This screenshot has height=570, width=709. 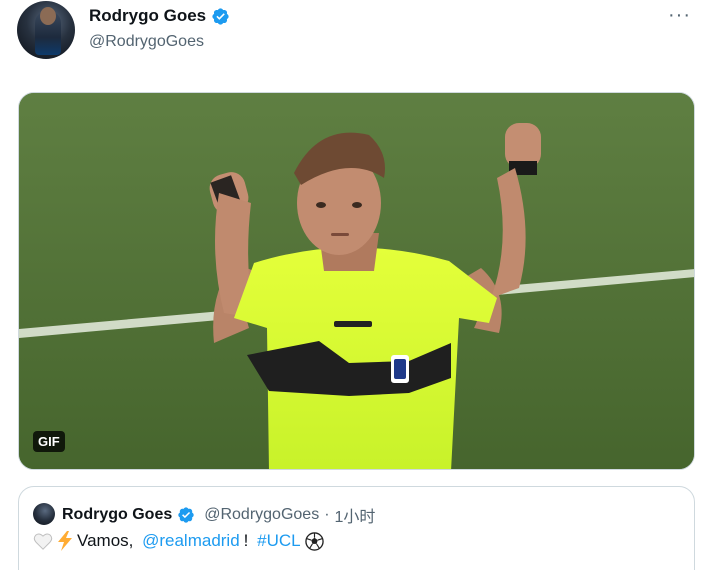 I want to click on lightning-icon, so click(x=65, y=541).